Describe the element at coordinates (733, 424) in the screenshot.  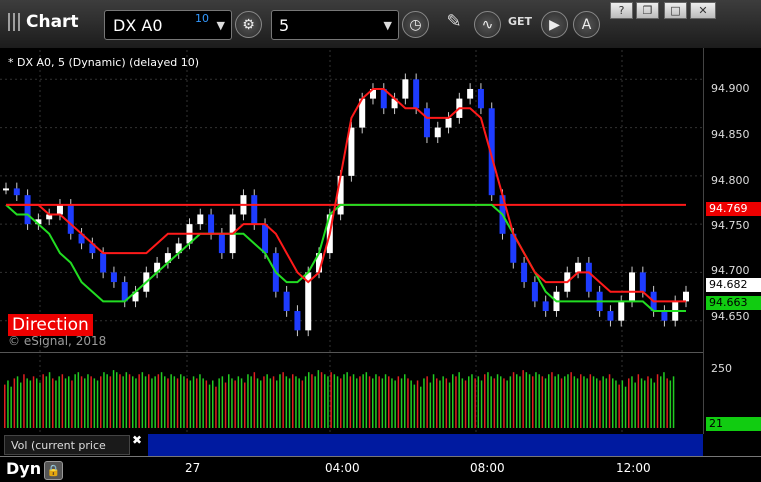
I see `vol-tag: 21` at that location.